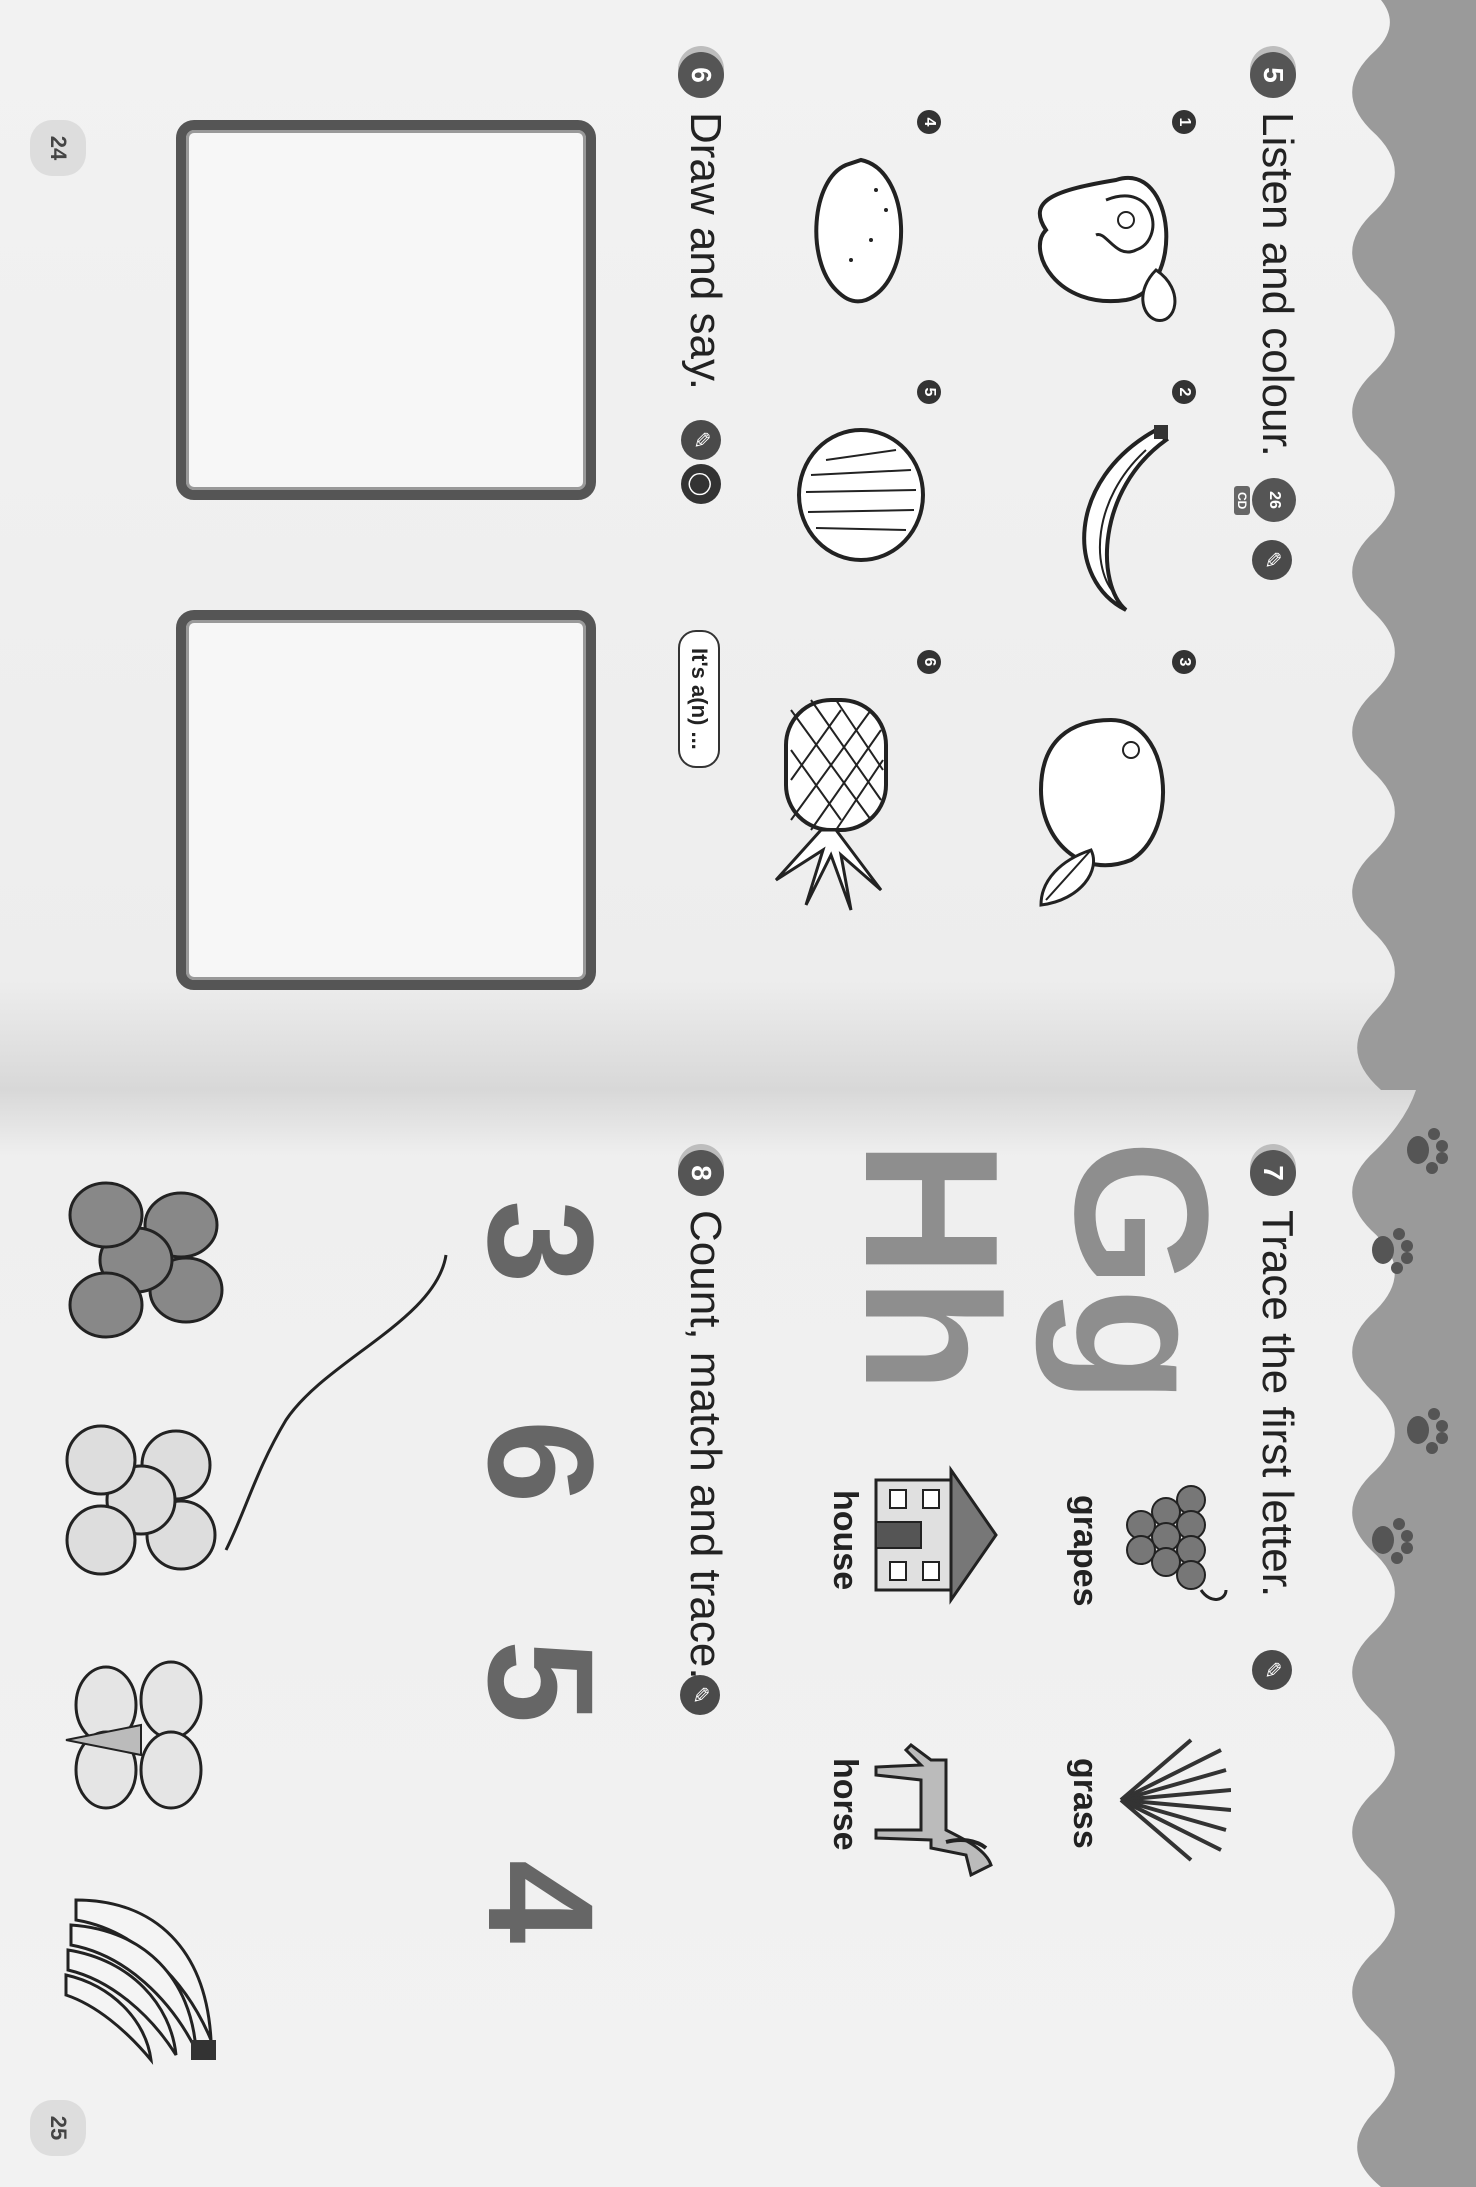 The image size is (1476, 2187). Describe the element at coordinates (146, 1260) in the screenshot. I see `coconuts-group-icon` at that location.